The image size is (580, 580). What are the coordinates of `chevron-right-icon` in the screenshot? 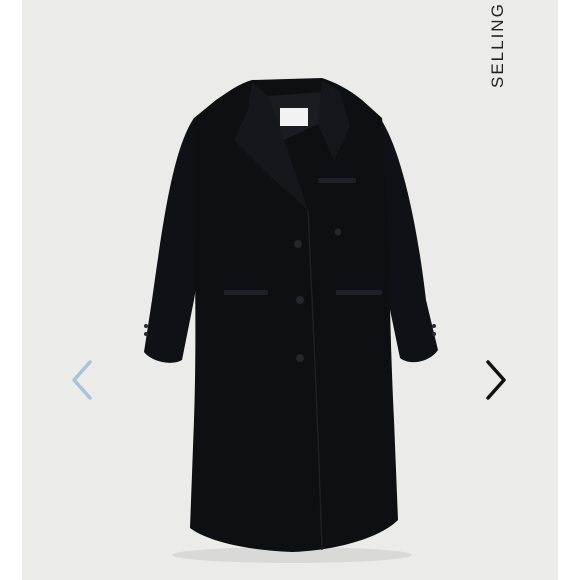 It's located at (496, 380).